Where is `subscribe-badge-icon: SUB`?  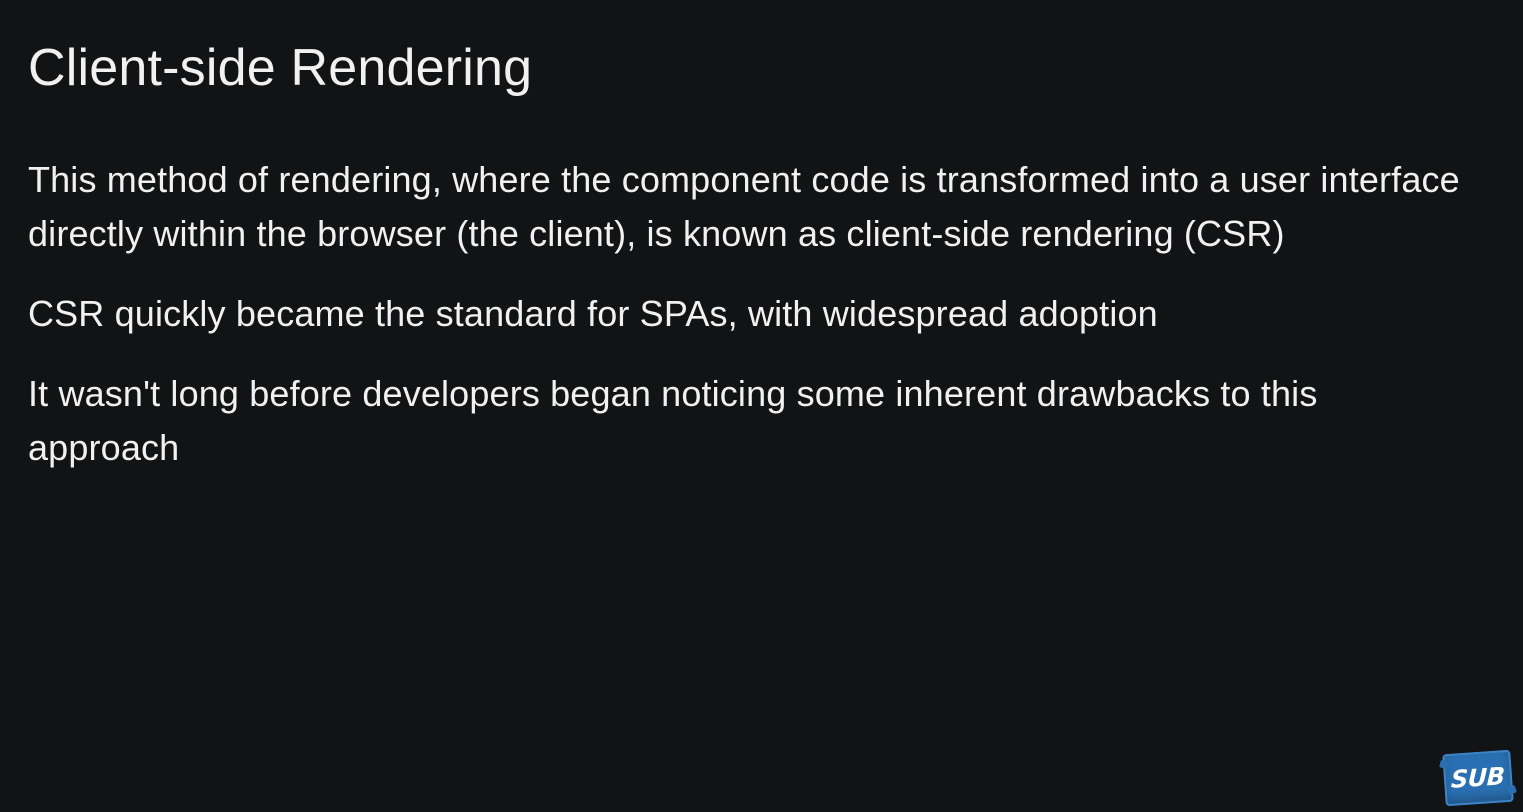 subscribe-badge-icon: SUB is located at coordinates (1478, 778).